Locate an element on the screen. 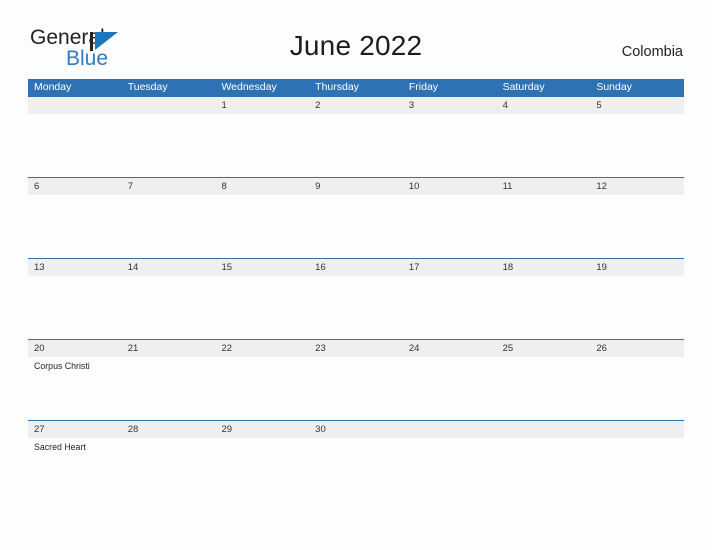 This screenshot has height=550, width=712. country-label: Colombia is located at coordinates (652, 52).